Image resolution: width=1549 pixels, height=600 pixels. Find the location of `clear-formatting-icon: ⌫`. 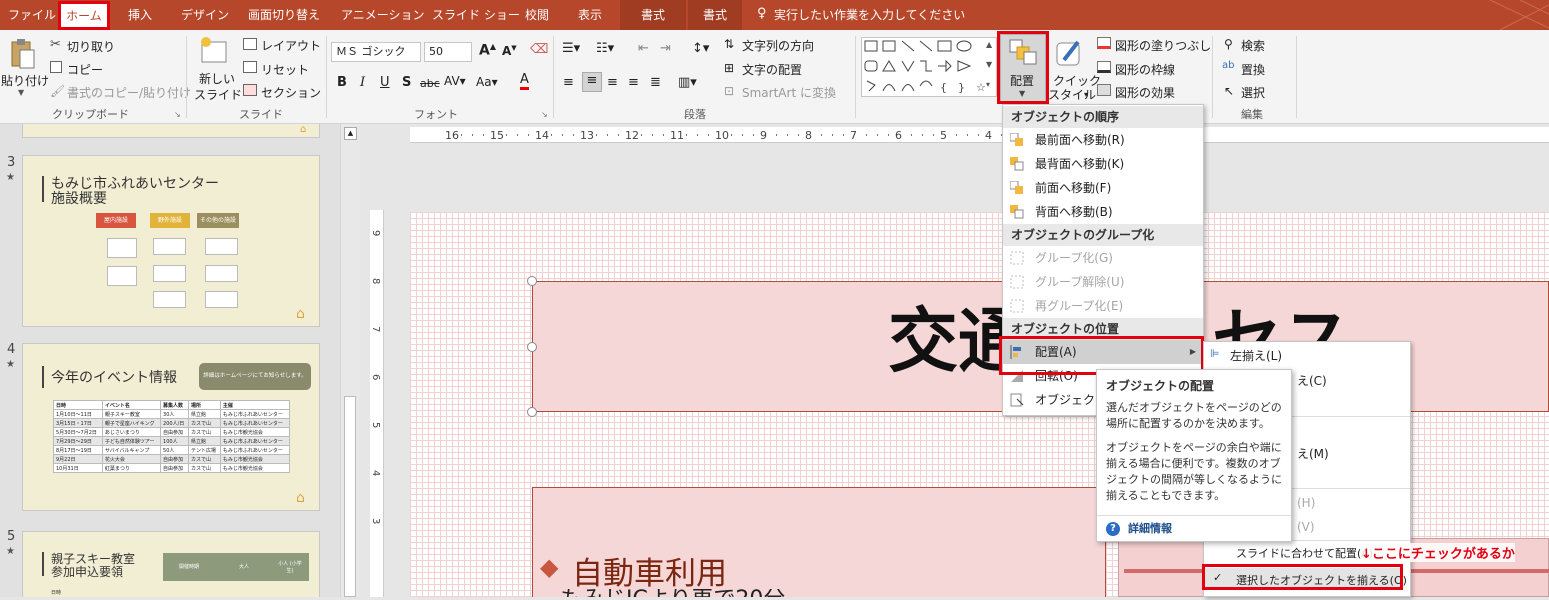

clear-formatting-icon: ⌫ is located at coordinates (539, 49).